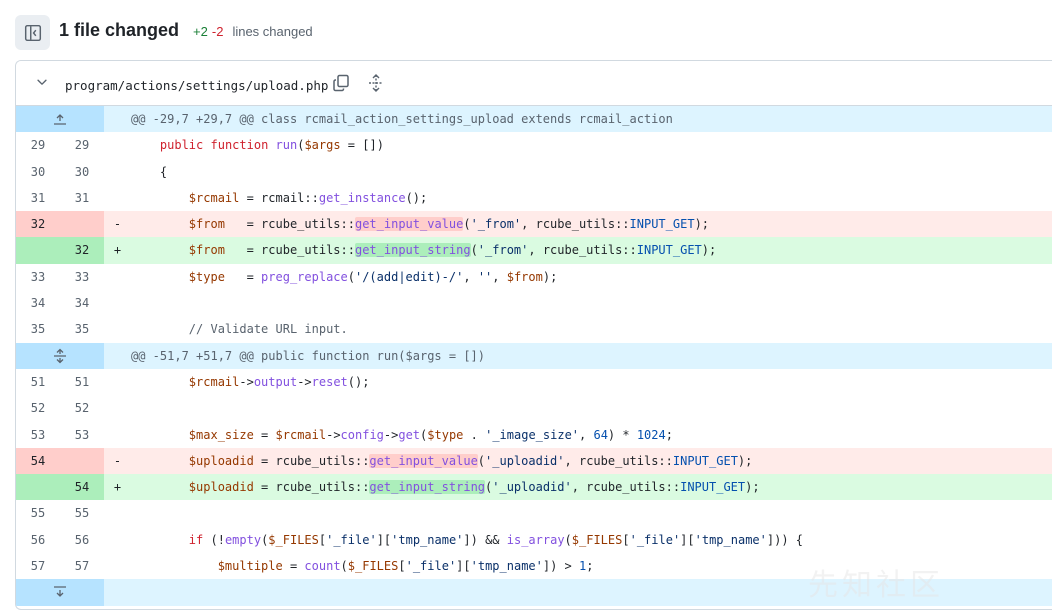  I want to click on old-line-number: 29, so click(38, 145).